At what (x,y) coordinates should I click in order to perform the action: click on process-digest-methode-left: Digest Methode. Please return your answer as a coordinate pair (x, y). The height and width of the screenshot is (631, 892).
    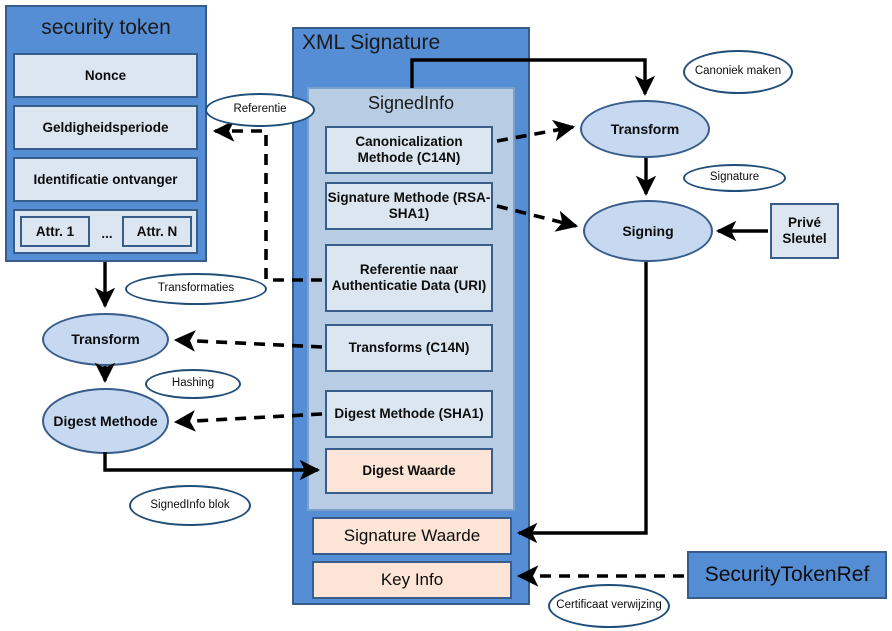
    Looking at the image, I should click on (105, 421).